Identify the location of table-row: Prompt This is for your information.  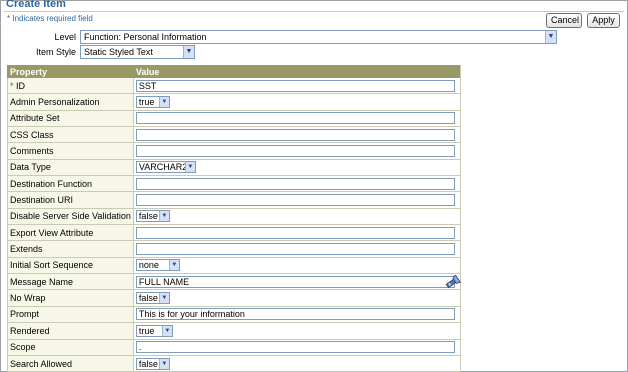
(233, 314).